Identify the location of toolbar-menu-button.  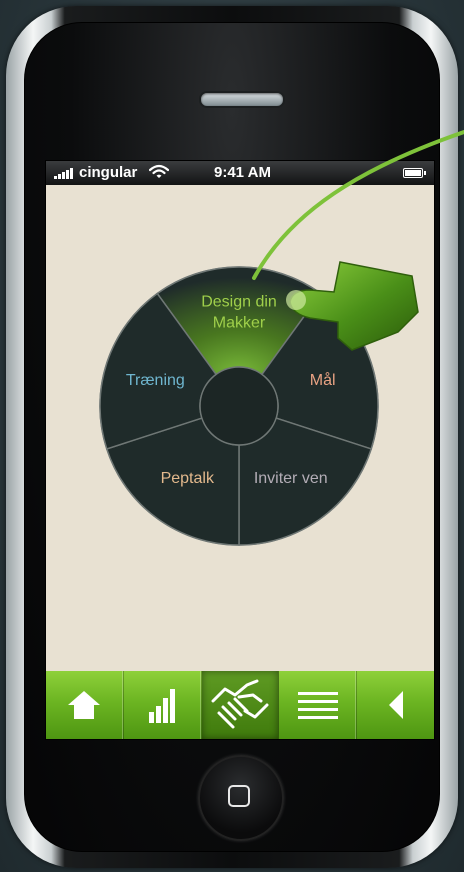
(318, 705).